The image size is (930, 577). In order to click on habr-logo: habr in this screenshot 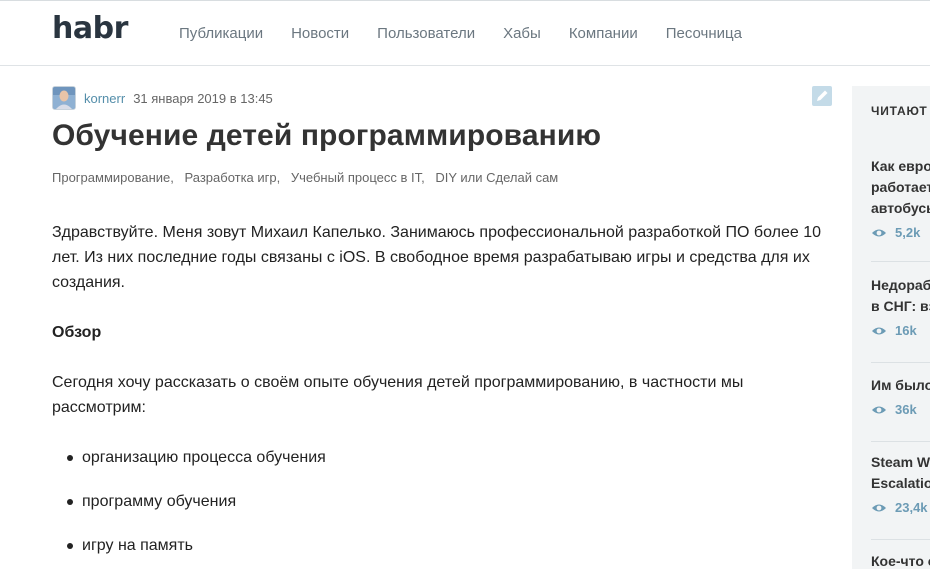, I will do `click(90, 28)`.